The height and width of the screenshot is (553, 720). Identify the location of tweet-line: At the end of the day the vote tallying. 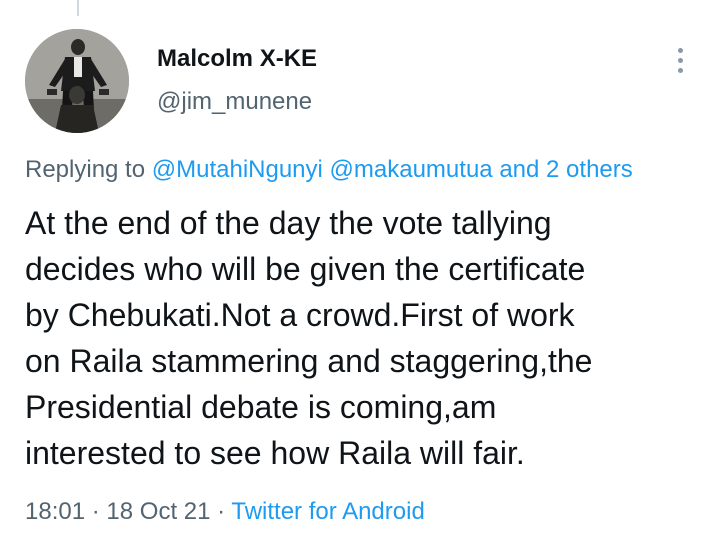
(288, 223).